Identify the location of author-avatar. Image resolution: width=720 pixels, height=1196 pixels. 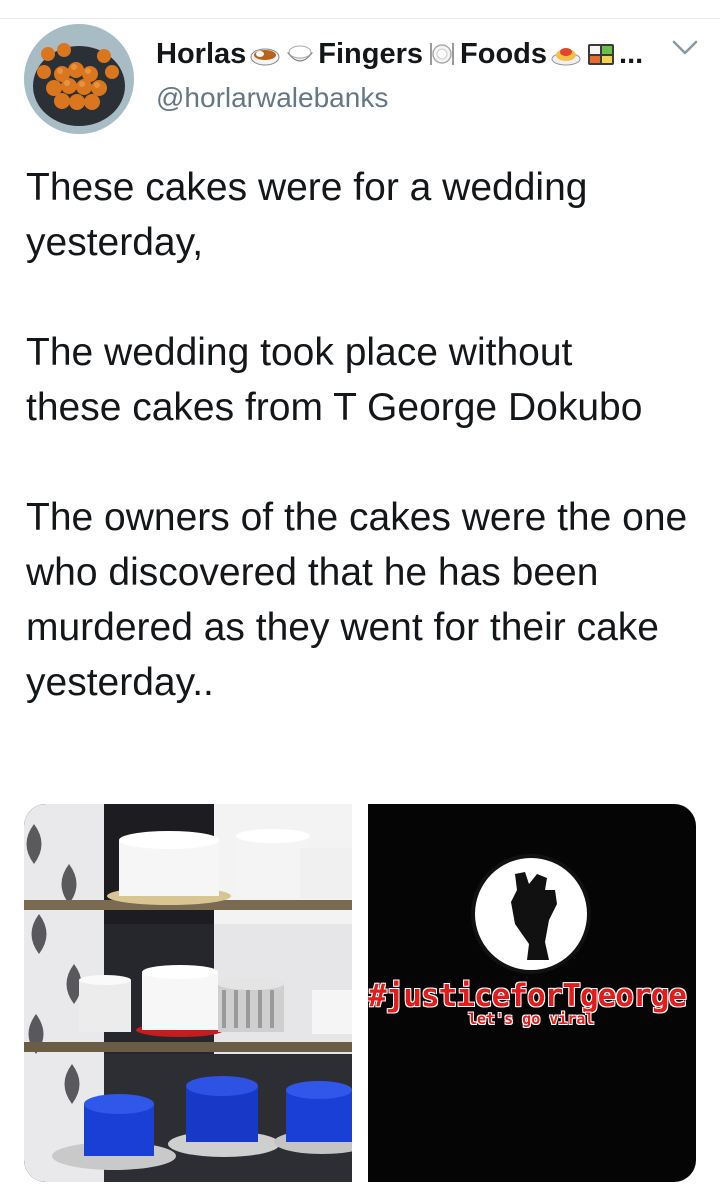
(79, 79).